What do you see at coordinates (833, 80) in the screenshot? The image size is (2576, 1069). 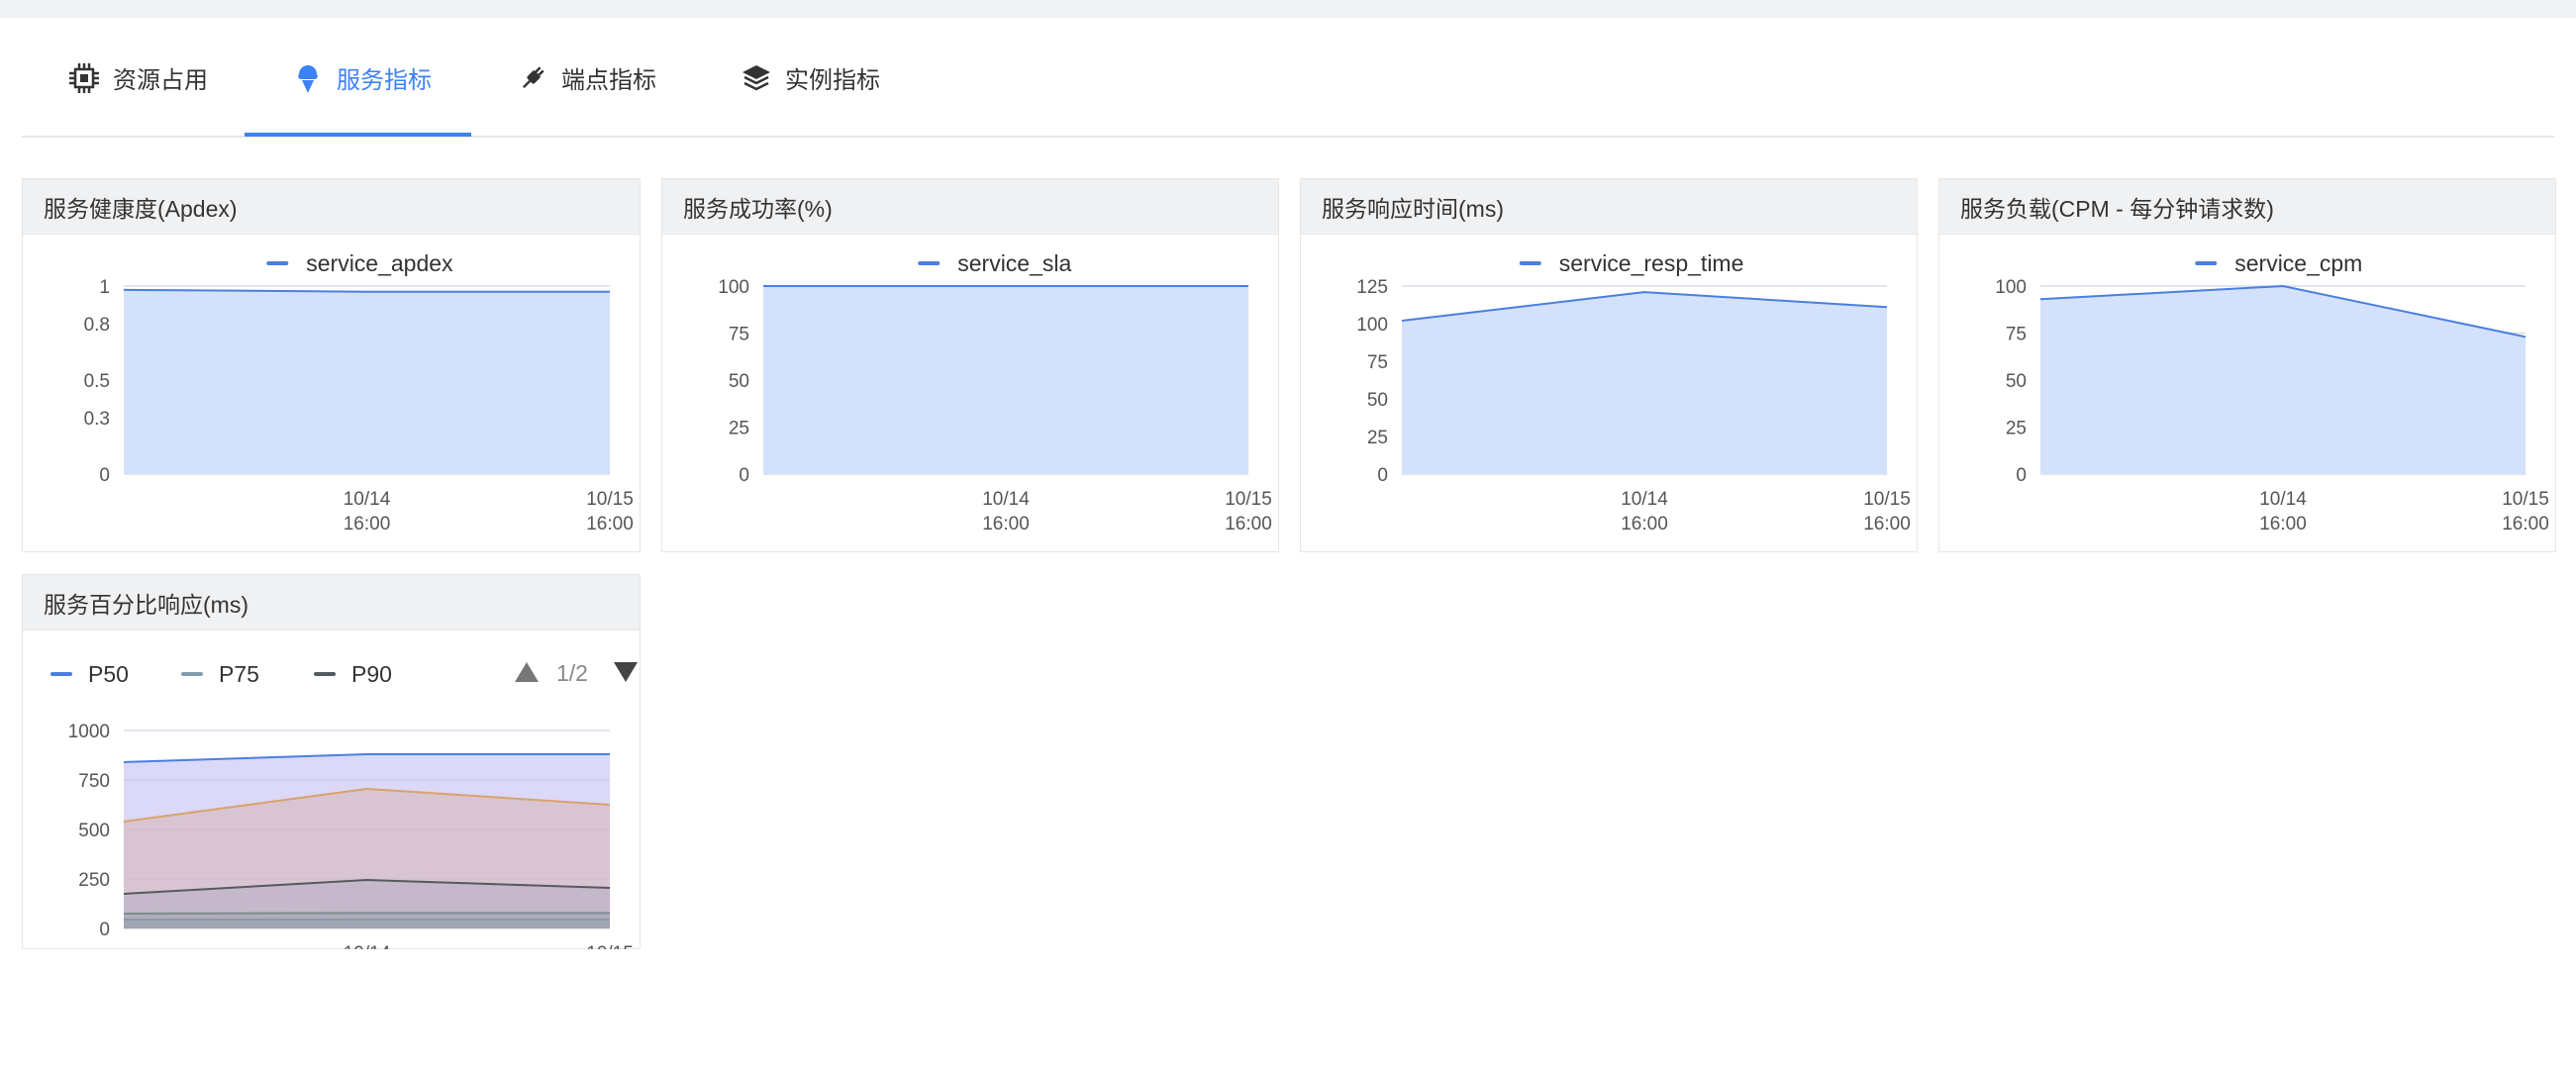 I see `tab-label: 实例指标` at bounding box center [833, 80].